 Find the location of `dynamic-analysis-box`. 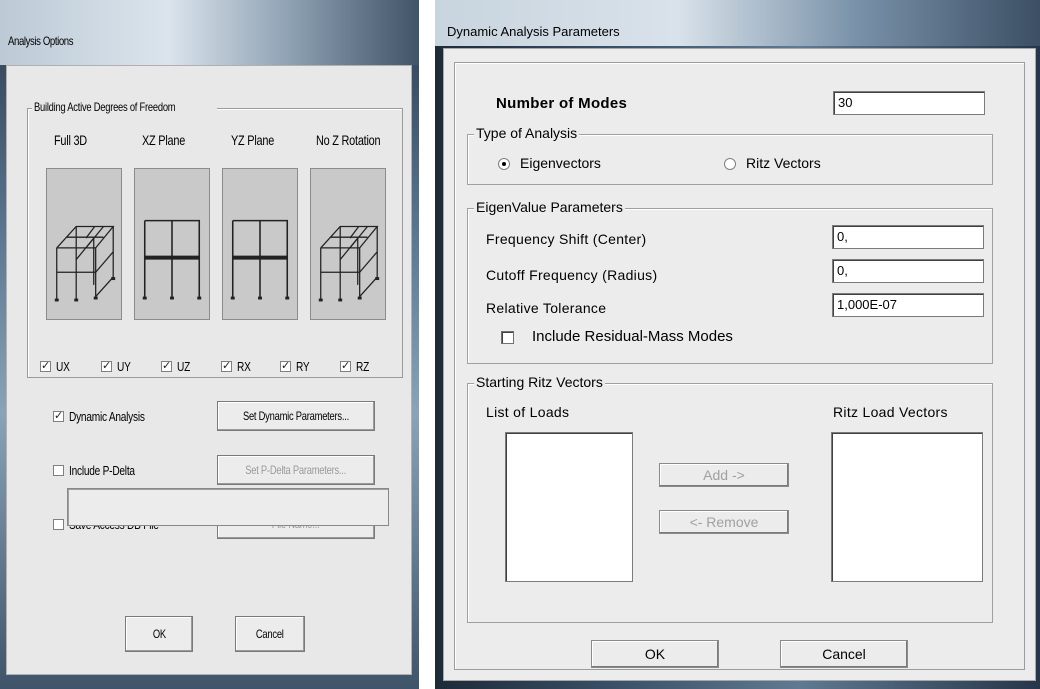

dynamic-analysis-box is located at coordinates (58, 415).